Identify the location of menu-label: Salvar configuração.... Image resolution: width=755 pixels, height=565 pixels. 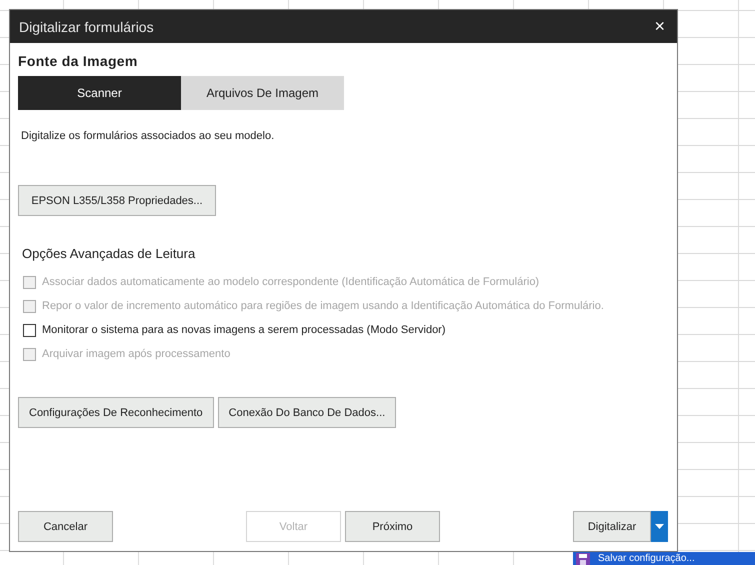
(646, 558).